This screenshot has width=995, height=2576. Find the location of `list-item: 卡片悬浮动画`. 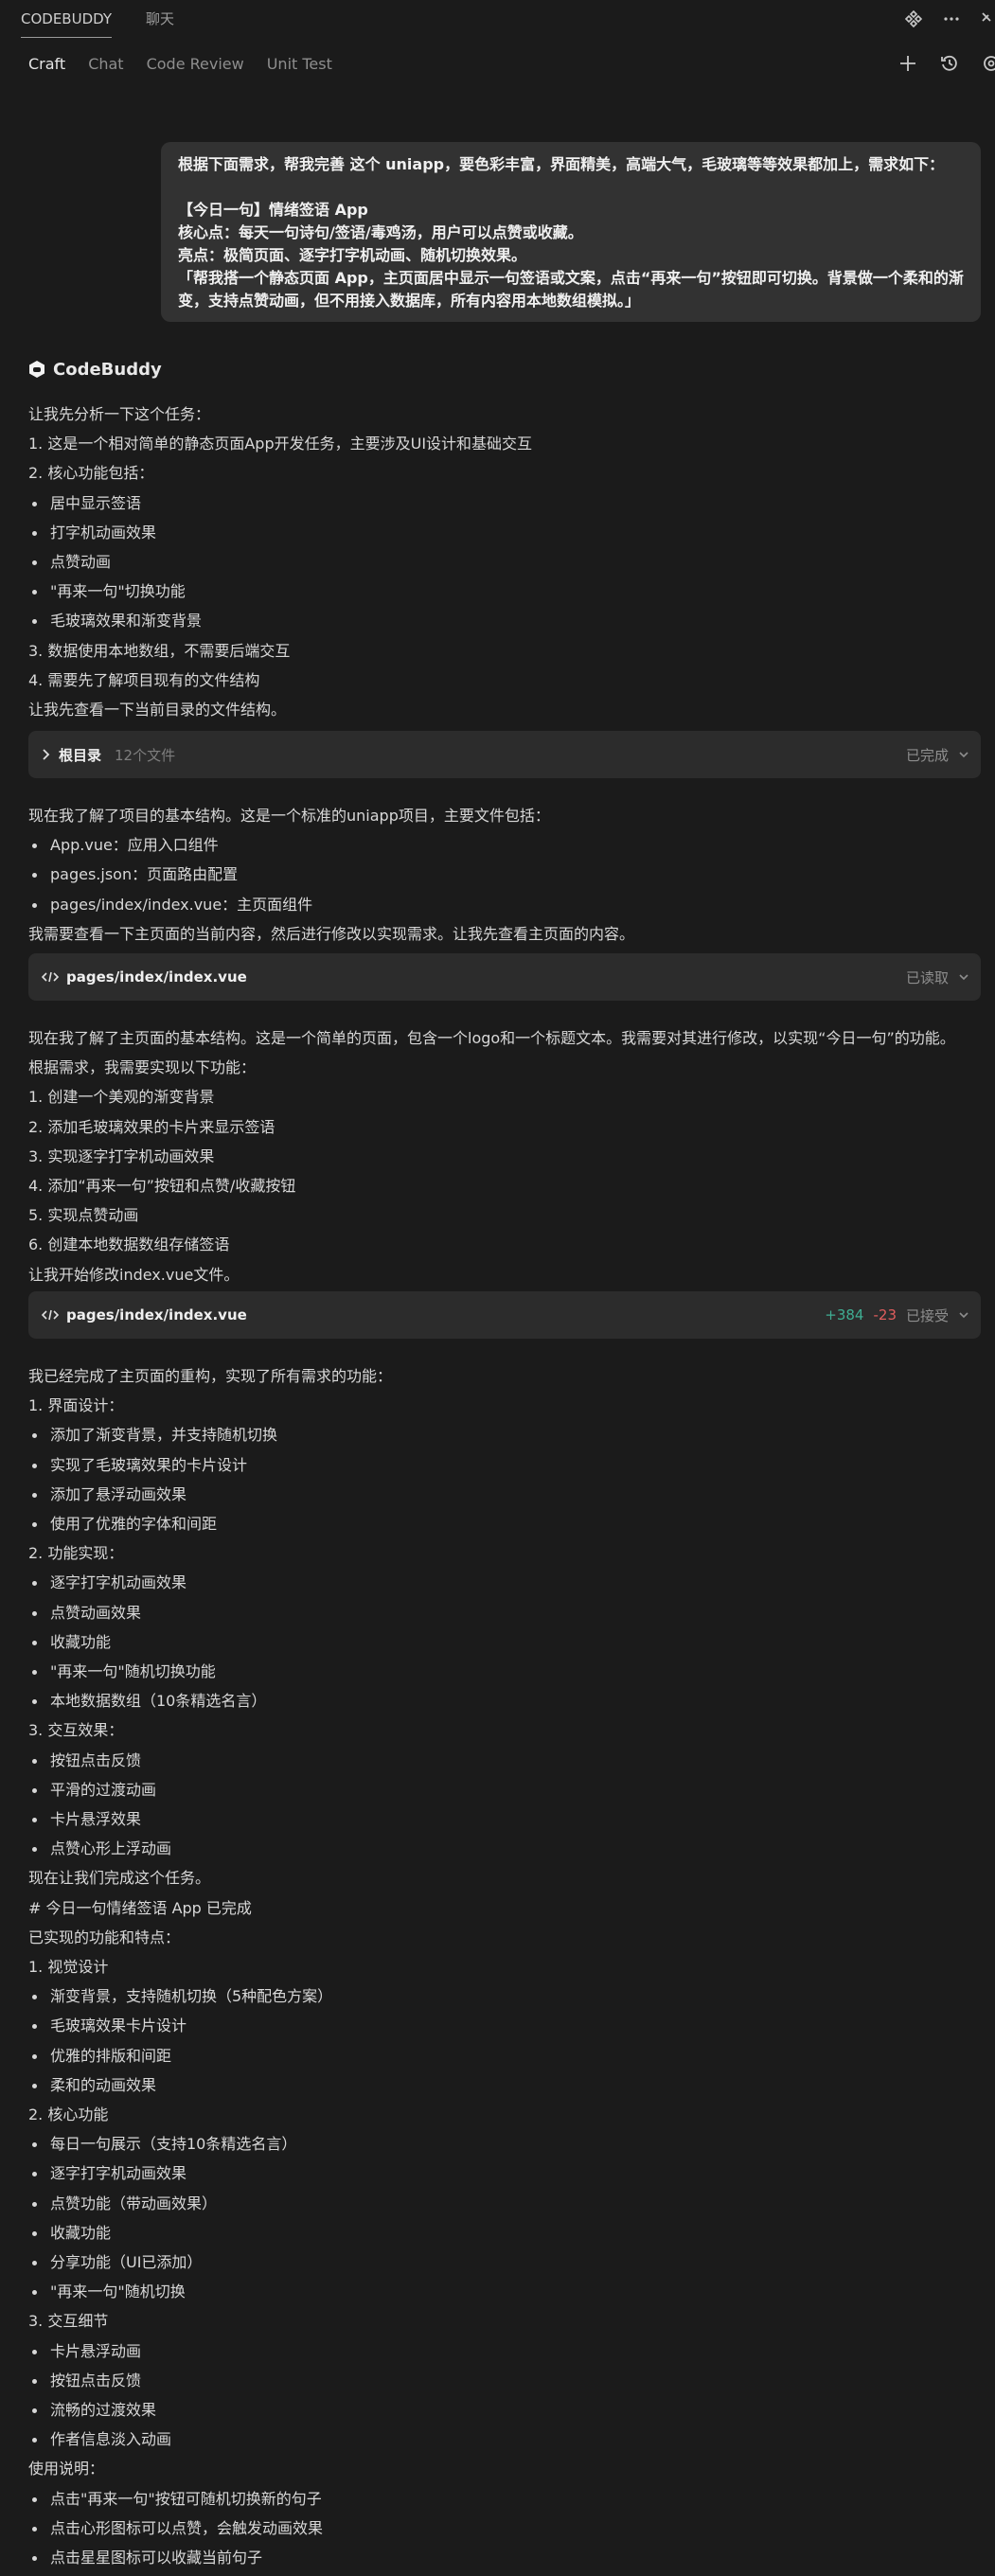

list-item: 卡片悬浮动画 is located at coordinates (84, 2351).